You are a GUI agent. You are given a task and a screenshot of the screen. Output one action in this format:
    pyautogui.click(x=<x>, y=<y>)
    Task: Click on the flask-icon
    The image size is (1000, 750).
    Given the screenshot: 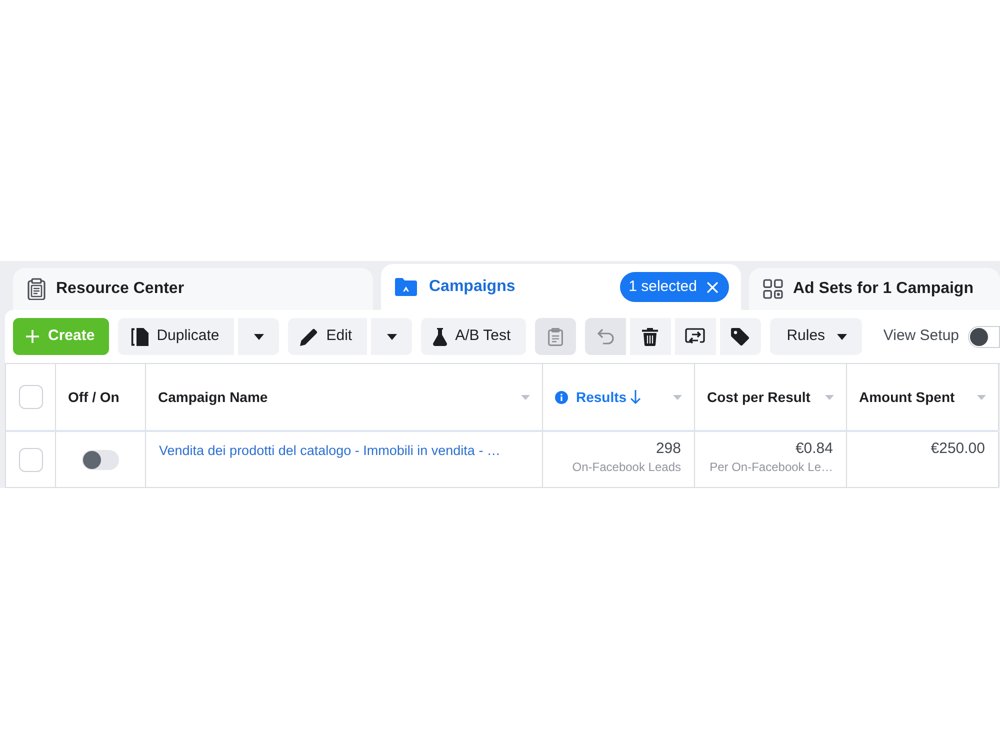 What is the action you would take?
    pyautogui.click(x=440, y=337)
    